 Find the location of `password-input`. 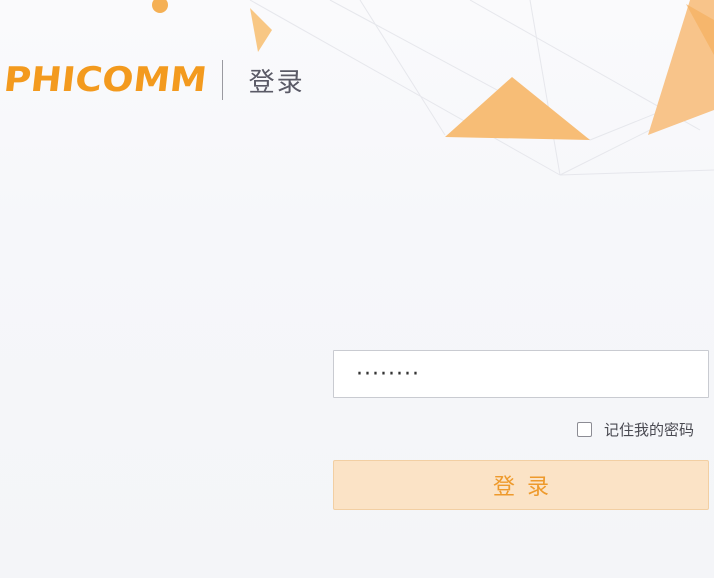

password-input is located at coordinates (531, 374).